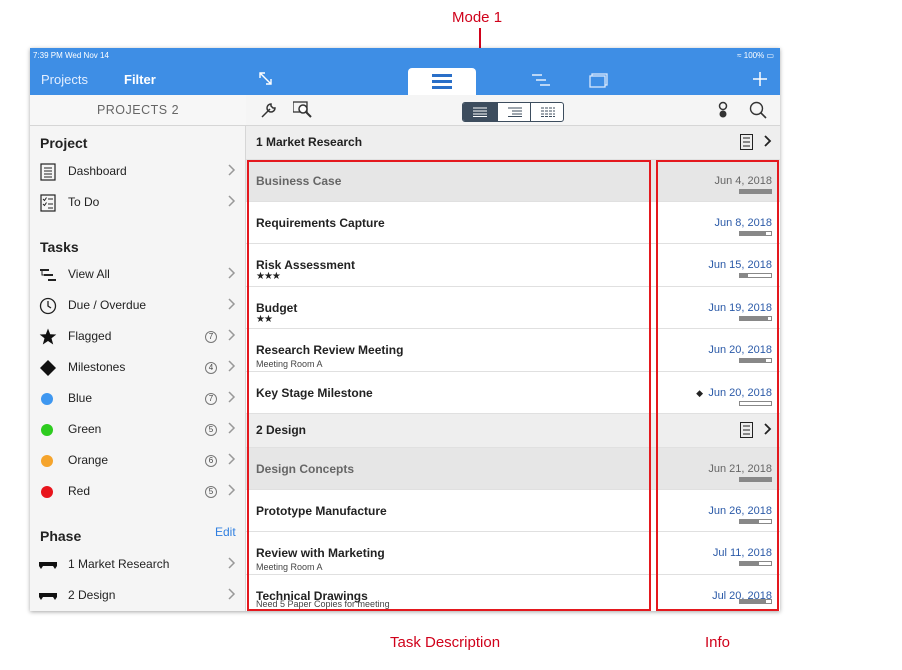 This screenshot has width=902, height=670. I want to click on sidebar-header: 7:39 PM Wed Nov 14 Projects Filter, so click(138, 71).